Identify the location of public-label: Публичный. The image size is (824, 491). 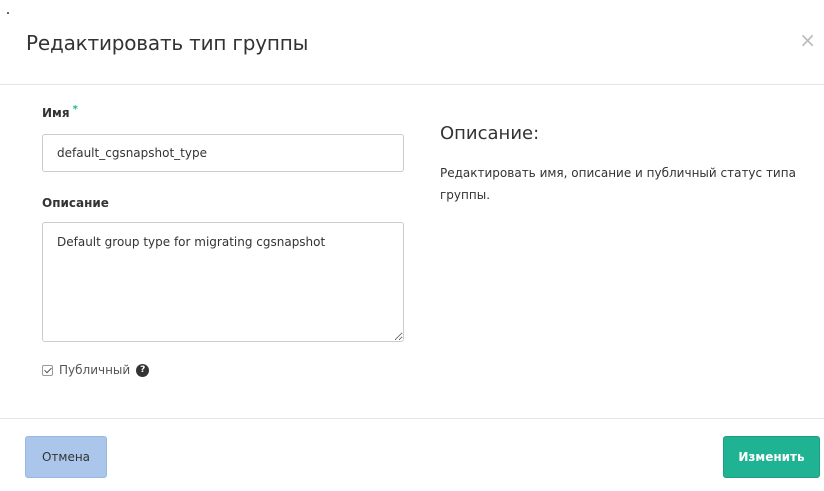
(95, 370).